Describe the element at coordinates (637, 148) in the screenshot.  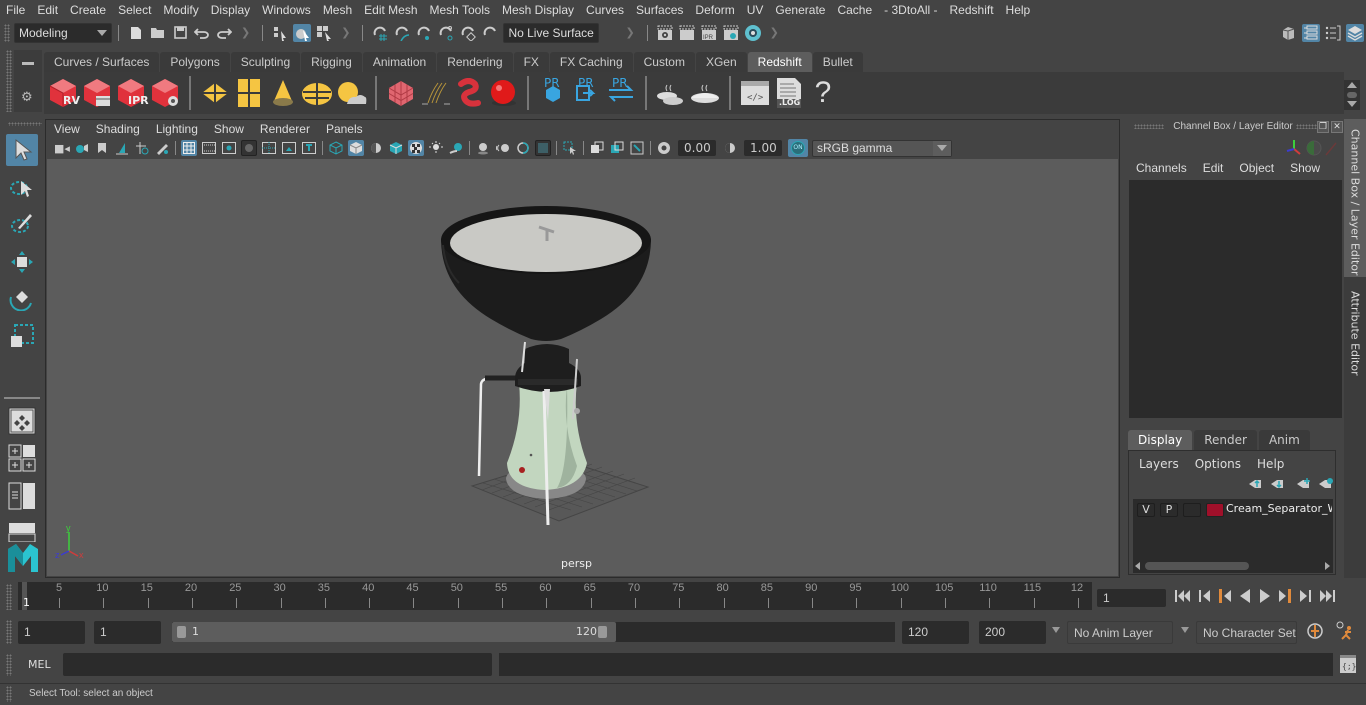
I see `xray-joints-icon` at that location.